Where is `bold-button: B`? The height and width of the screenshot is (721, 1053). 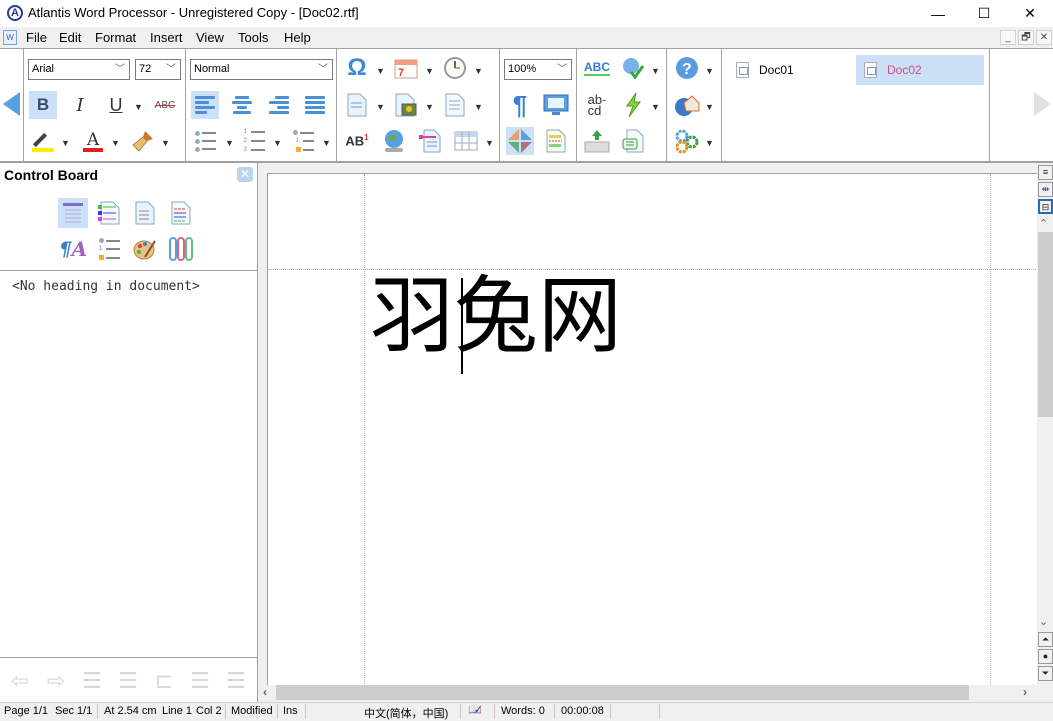
bold-button: B is located at coordinates (43, 105).